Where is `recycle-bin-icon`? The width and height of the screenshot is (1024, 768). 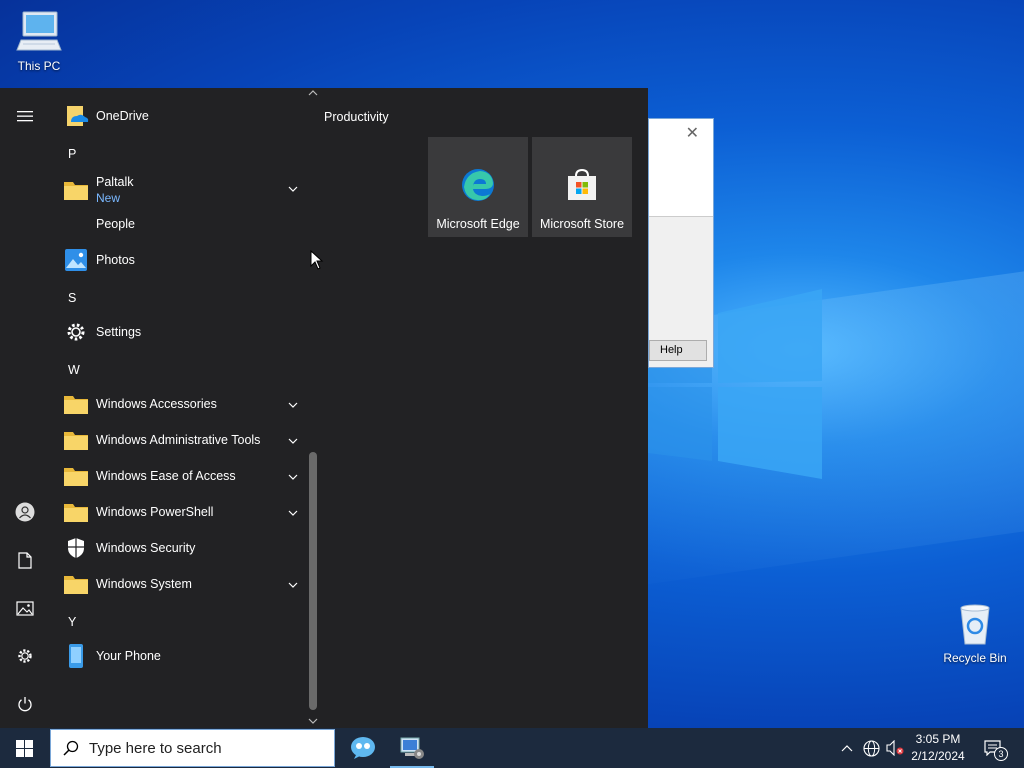 recycle-bin-icon is located at coordinates (975, 624).